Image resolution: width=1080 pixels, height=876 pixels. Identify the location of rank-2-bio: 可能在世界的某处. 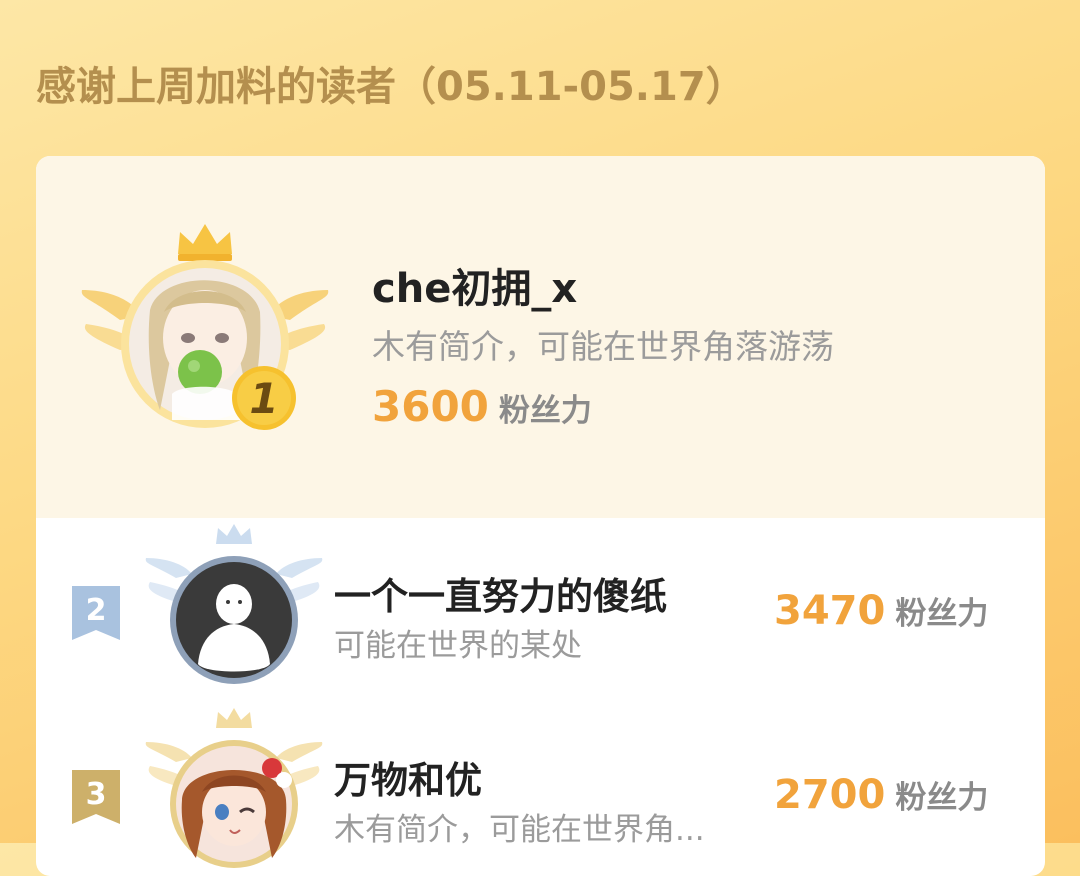
(458, 646).